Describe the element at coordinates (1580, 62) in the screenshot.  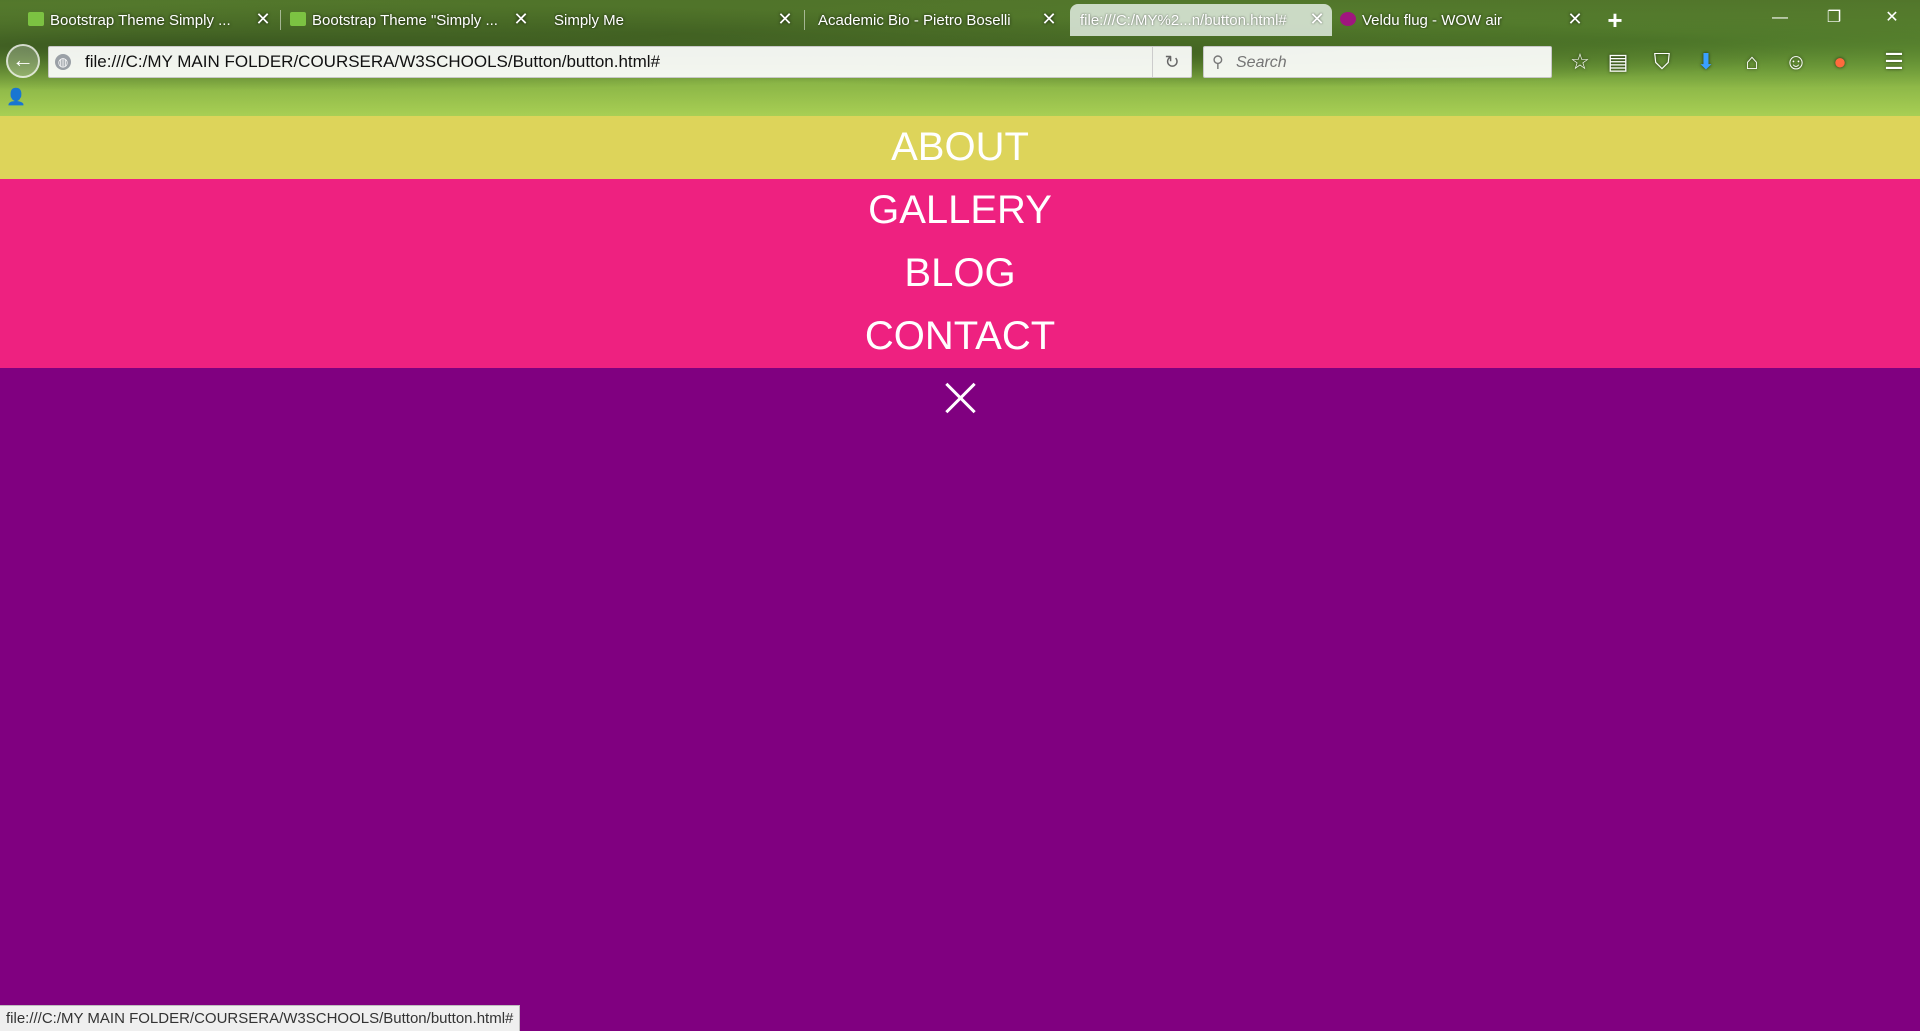
I see `bookmark-star-icon: ☆` at that location.